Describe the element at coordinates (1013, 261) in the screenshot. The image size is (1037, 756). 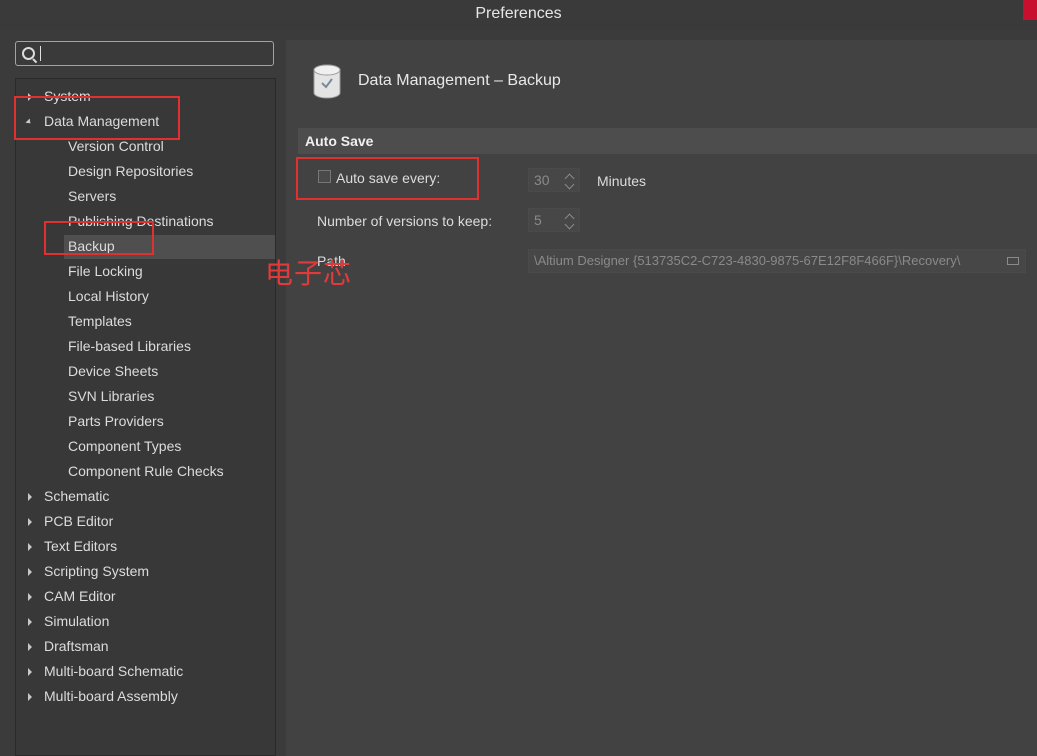
I see `folder-browse-icon` at that location.